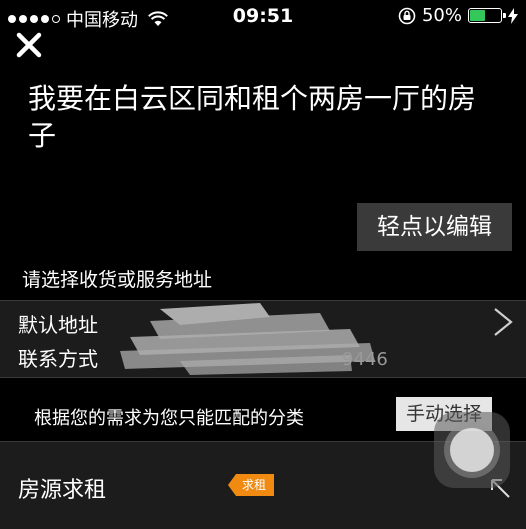 The height and width of the screenshot is (529, 526). I want to click on charging-bolt-icon, so click(513, 15).